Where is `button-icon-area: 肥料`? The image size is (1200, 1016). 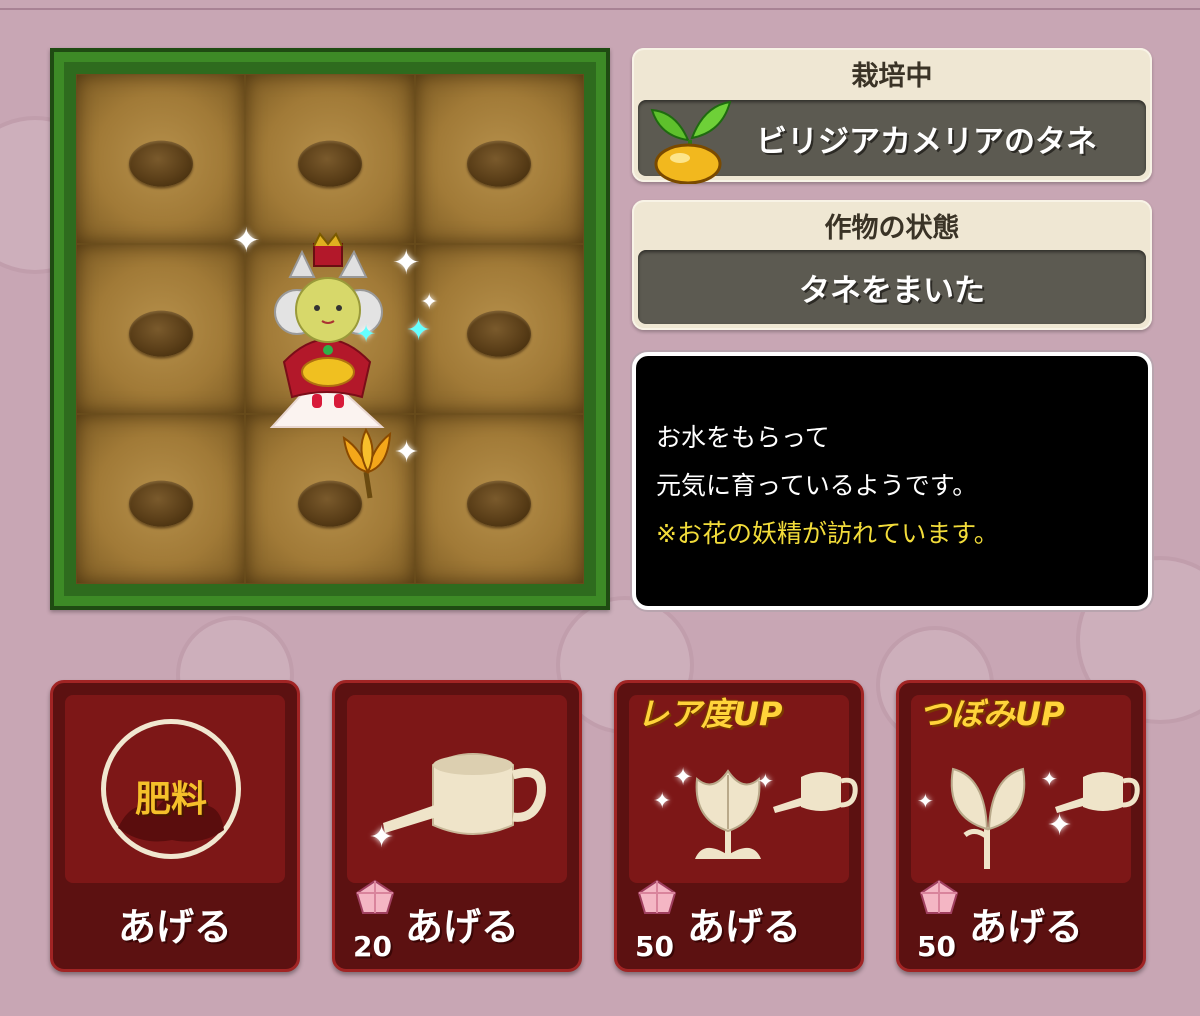 button-icon-area: 肥料 is located at coordinates (175, 789).